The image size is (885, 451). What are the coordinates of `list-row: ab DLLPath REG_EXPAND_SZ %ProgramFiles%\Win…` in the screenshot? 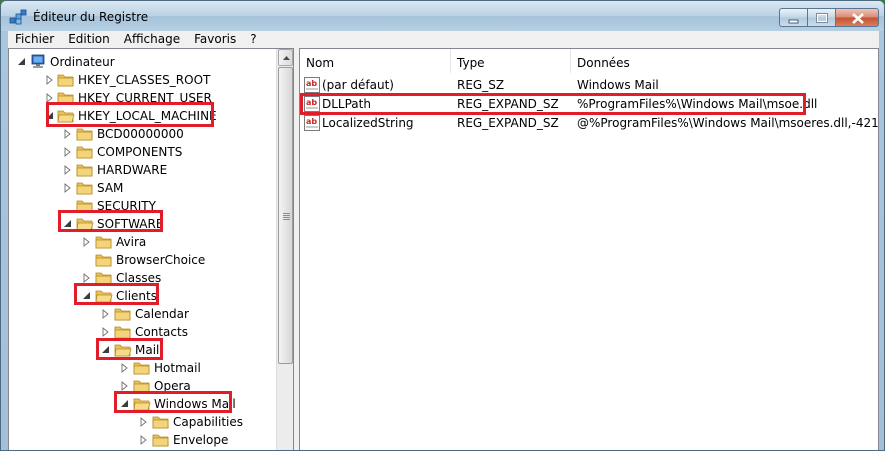 It's located at (589, 104).